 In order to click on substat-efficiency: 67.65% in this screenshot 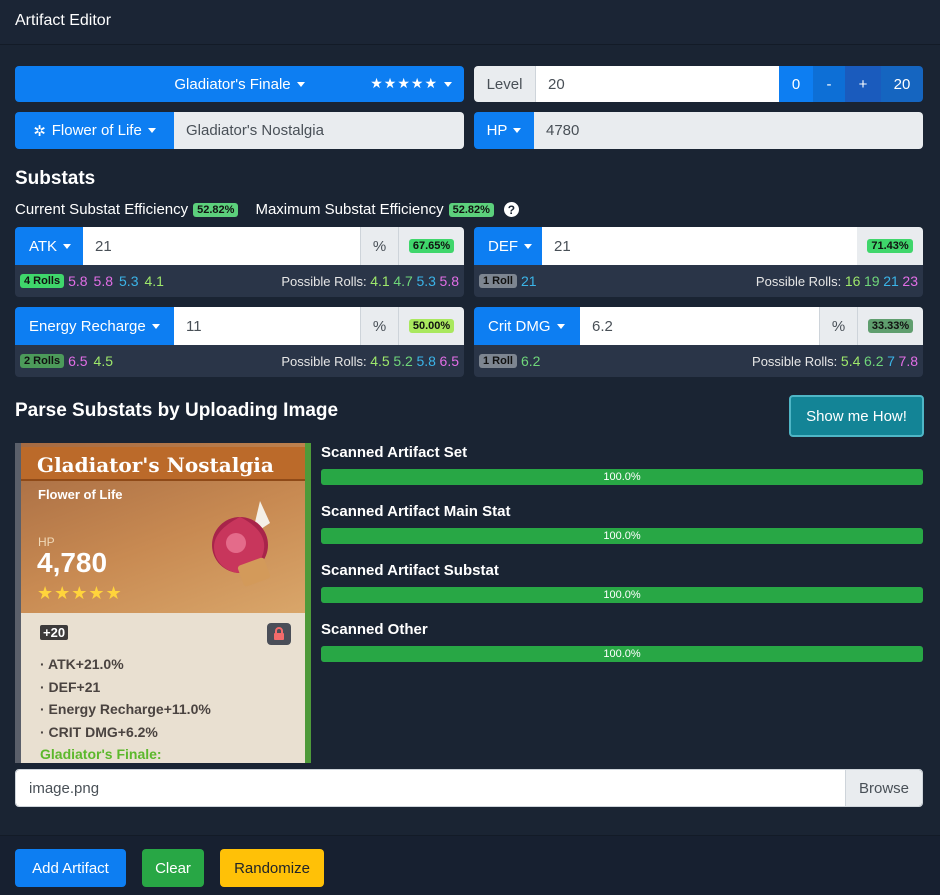, I will do `click(431, 246)`.